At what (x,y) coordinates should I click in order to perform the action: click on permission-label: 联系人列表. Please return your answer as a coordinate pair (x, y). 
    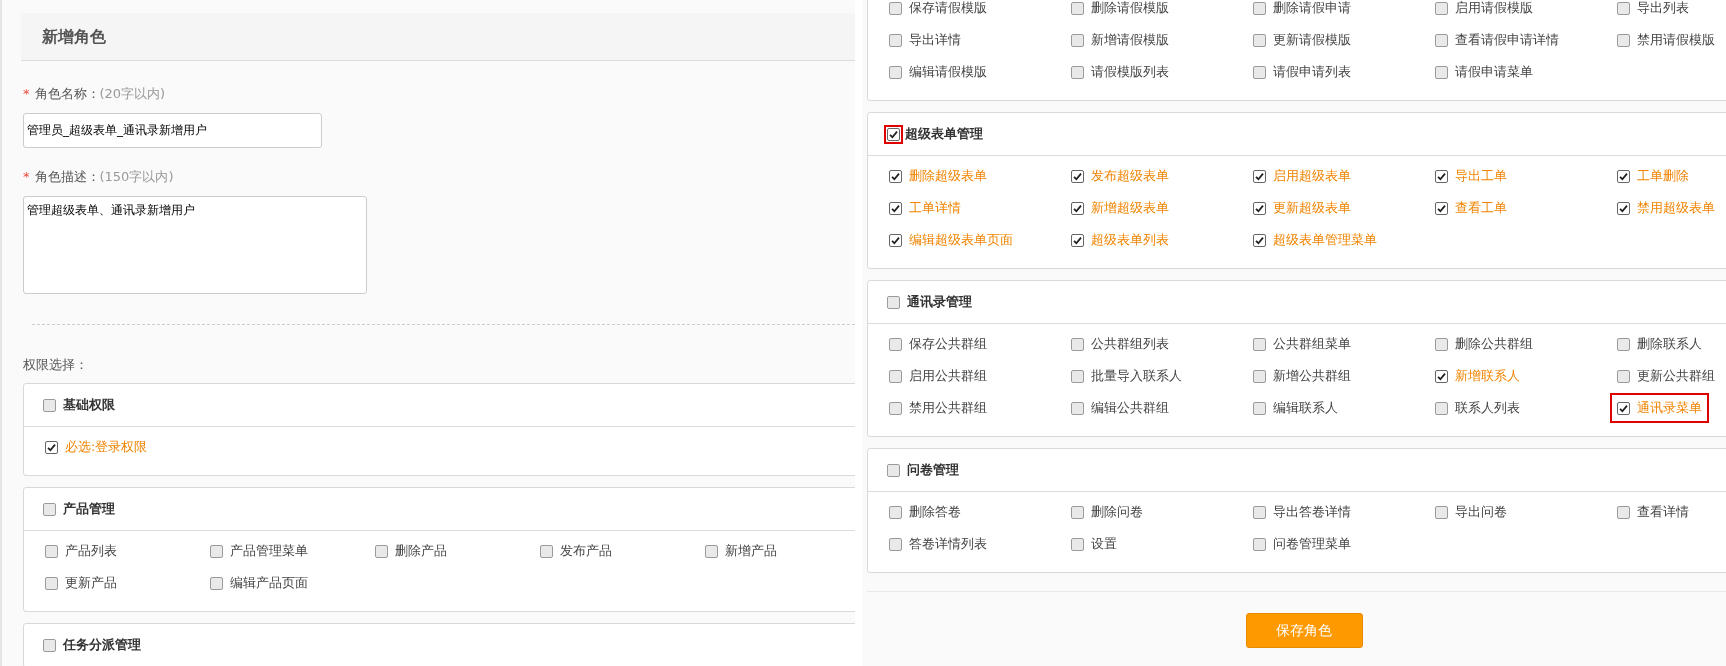
    Looking at the image, I should click on (1487, 408).